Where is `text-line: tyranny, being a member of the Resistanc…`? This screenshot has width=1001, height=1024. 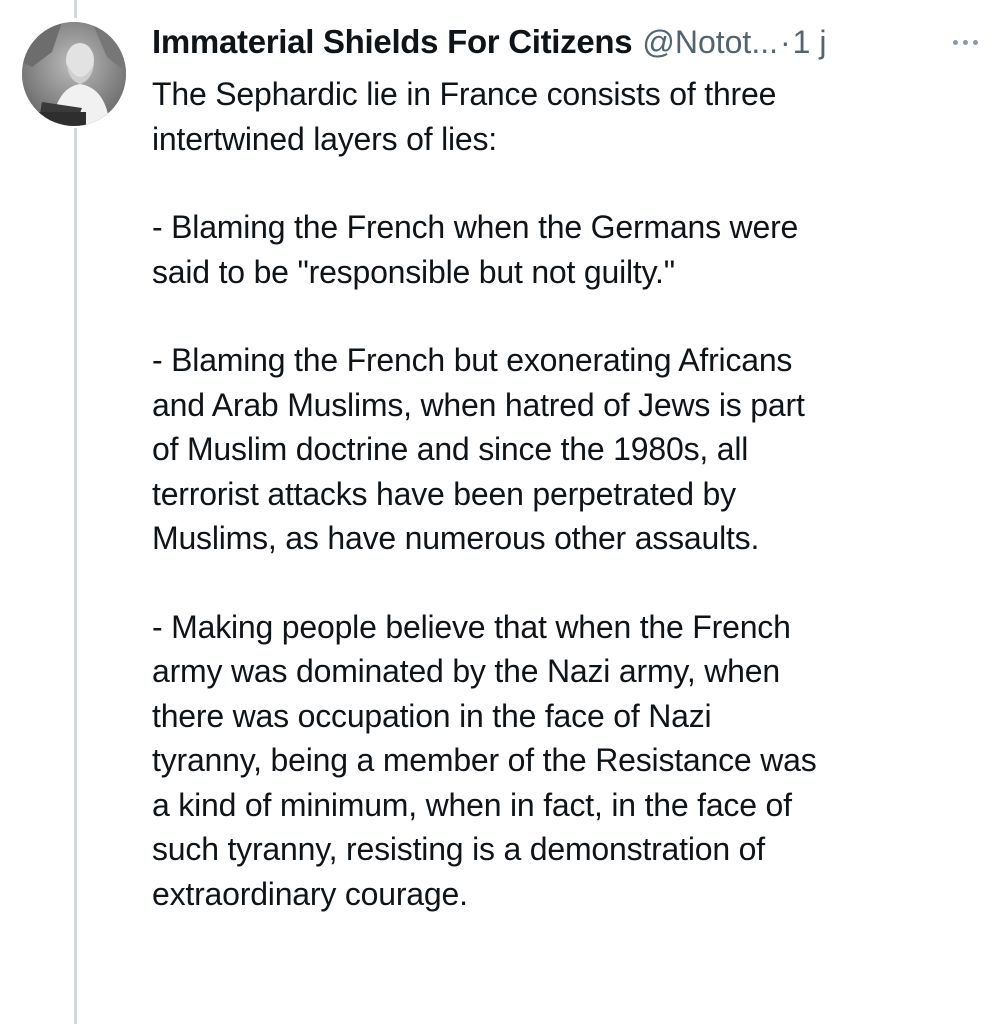
text-line: tyranny, being a member of the Resistanc… is located at coordinates (484, 760).